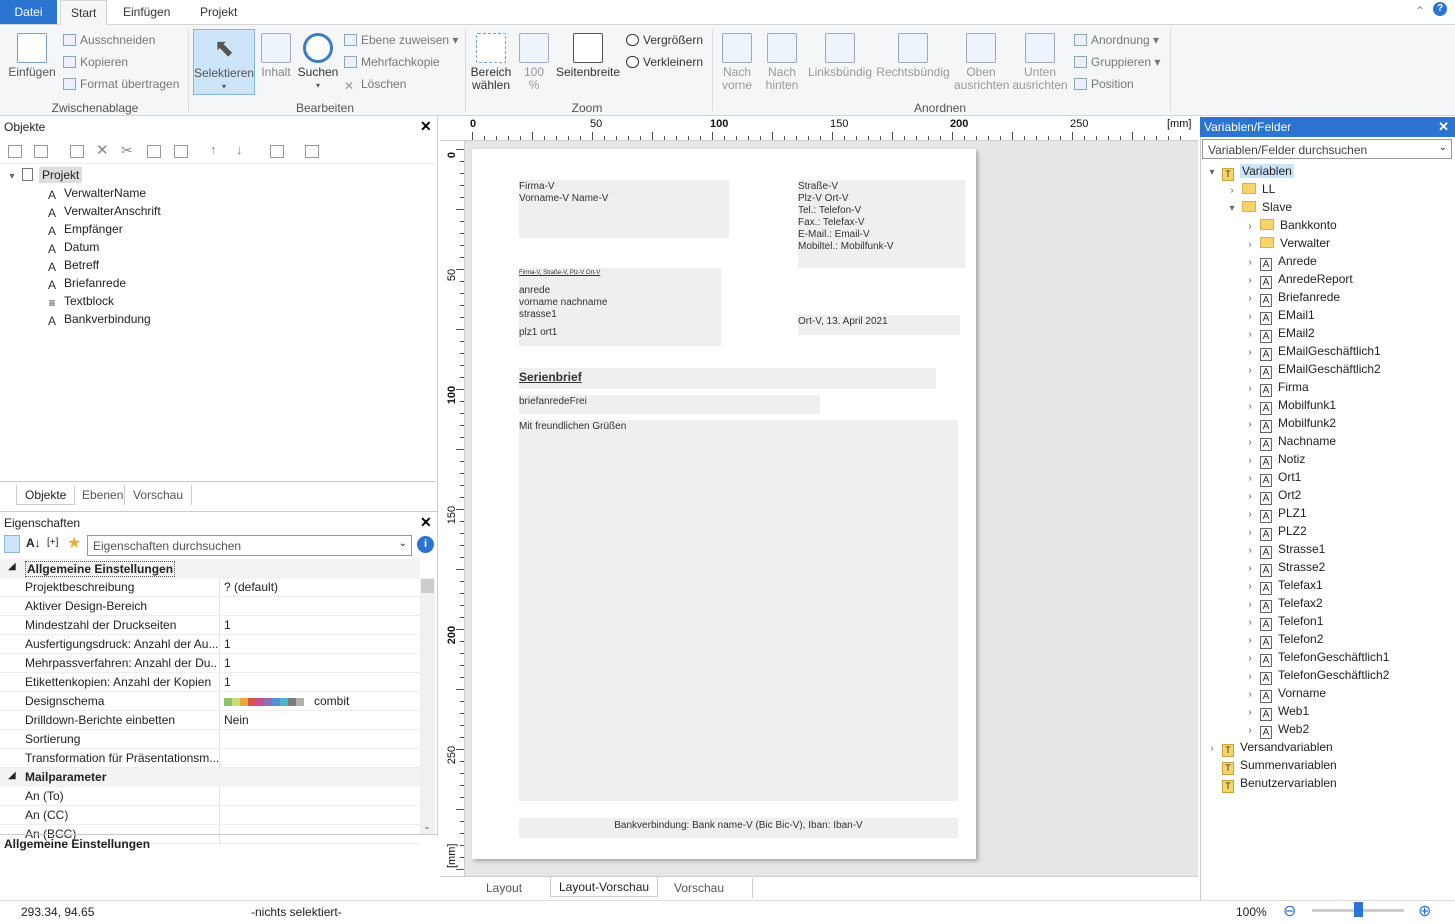  What do you see at coordinates (86, 283) in the screenshot?
I see `object-item: A Briefanrede` at bounding box center [86, 283].